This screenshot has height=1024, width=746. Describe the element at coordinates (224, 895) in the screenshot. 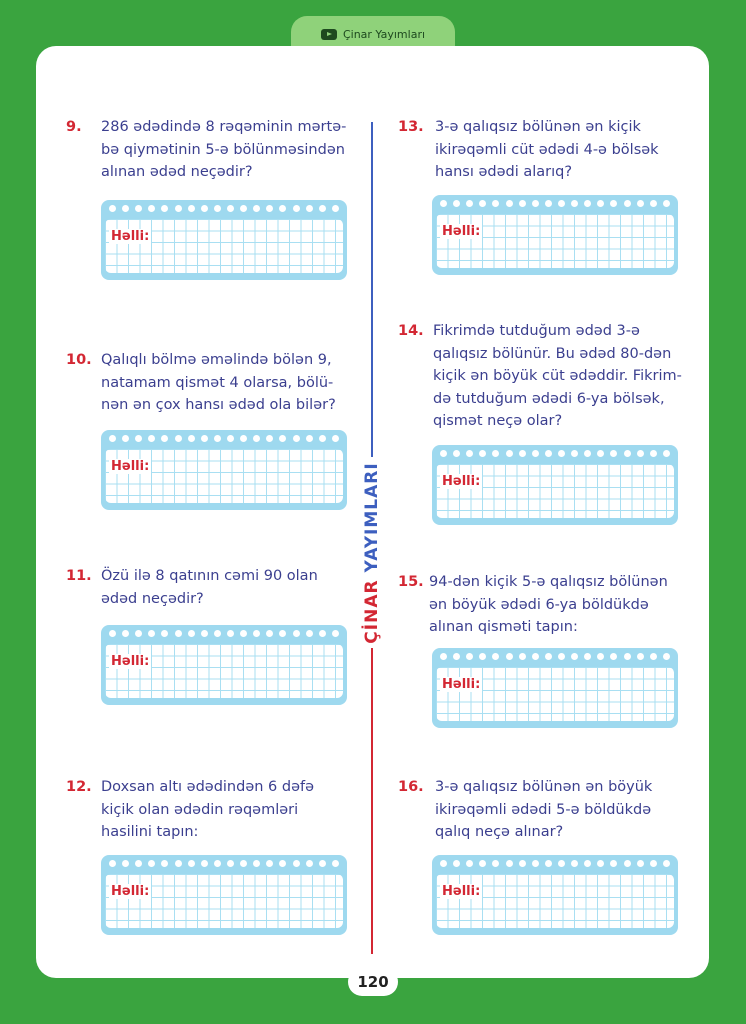

I see `answer-box-12: Həlli:` at that location.